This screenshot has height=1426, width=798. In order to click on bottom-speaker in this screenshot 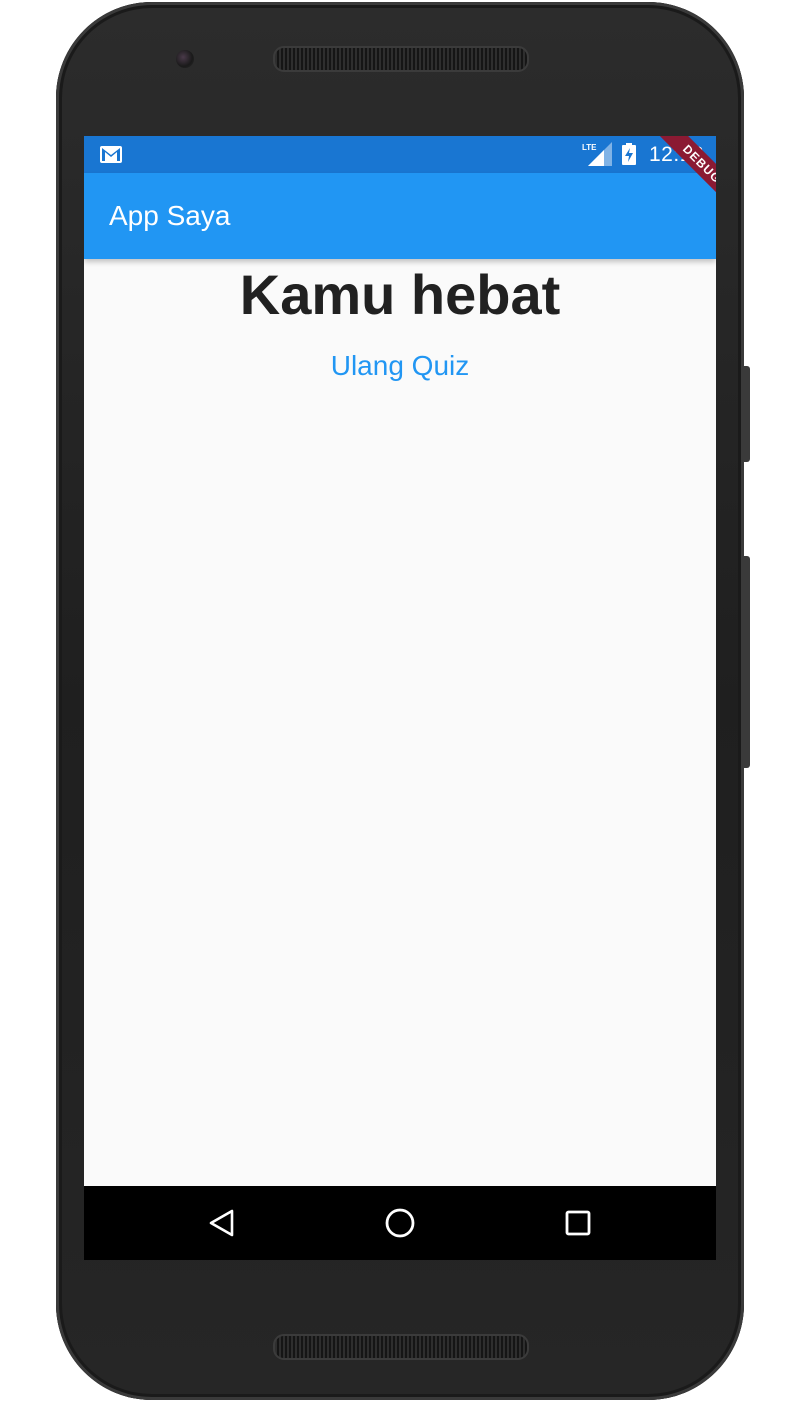, I will do `click(401, 1347)`.